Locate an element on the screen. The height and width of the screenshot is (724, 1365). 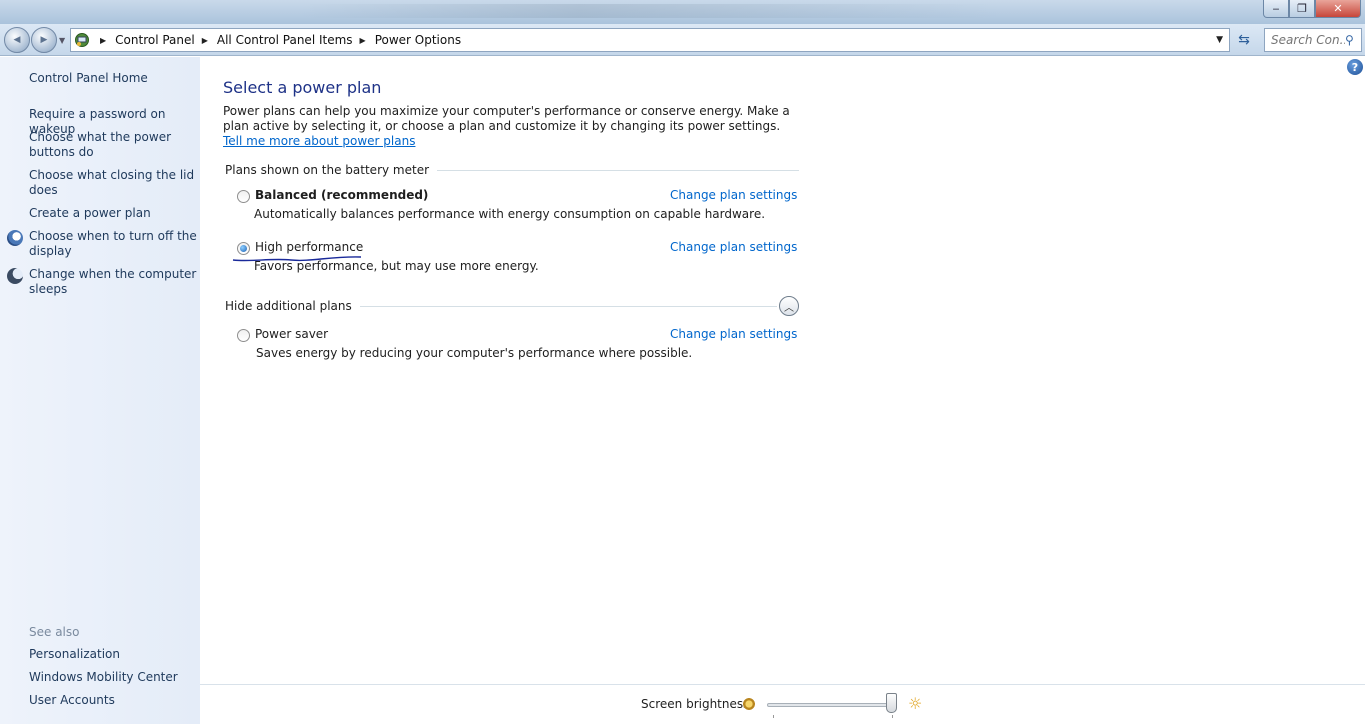
tell-me-more-link: Tell me more about power plans is located at coordinates (319, 141).